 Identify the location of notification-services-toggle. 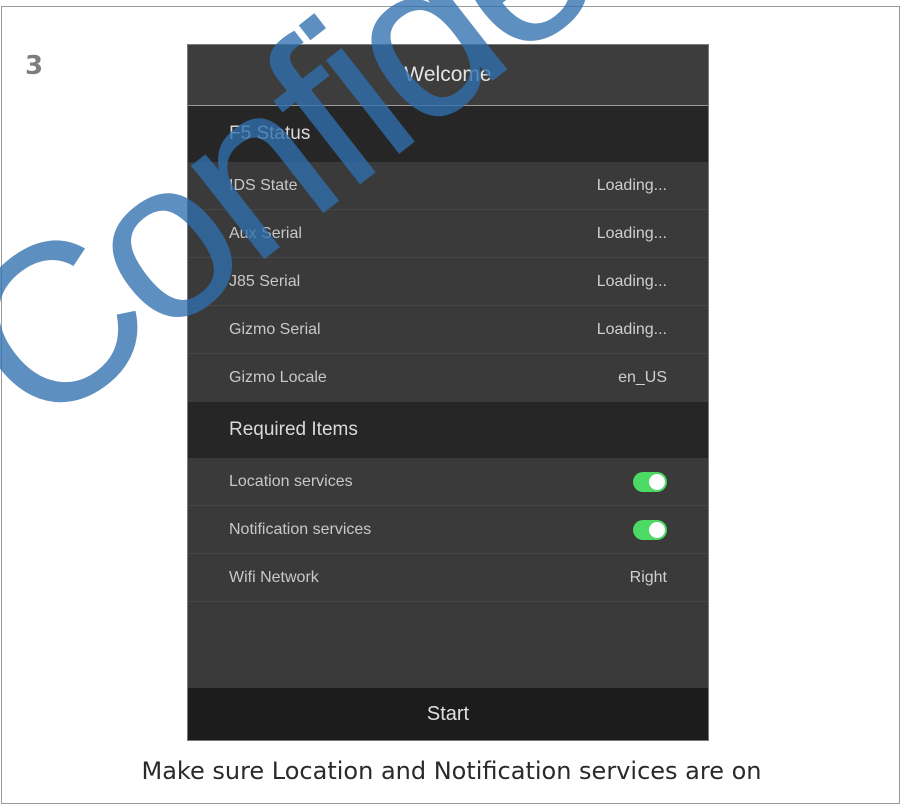
(650, 529).